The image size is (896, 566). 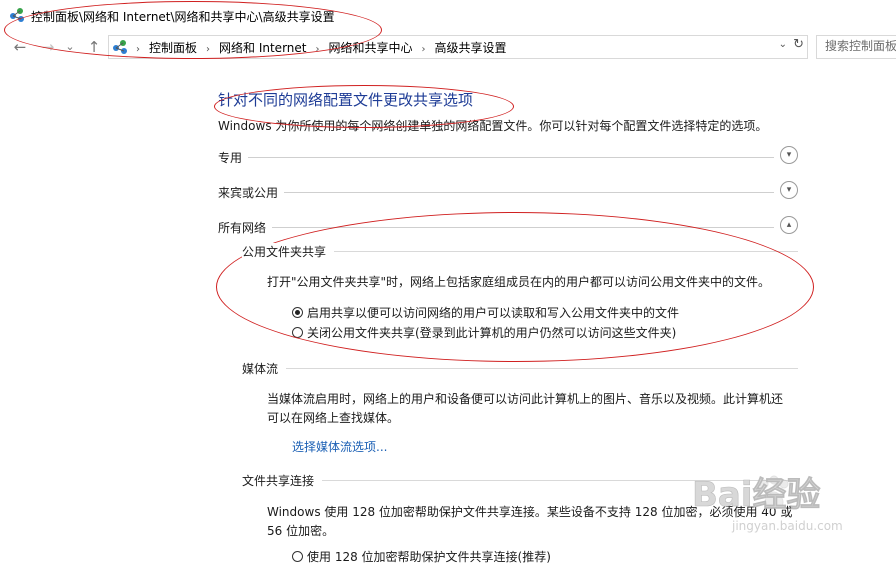 I want to click on media-description-line2: 可以在网络上查找媒体。, so click(x=333, y=418).